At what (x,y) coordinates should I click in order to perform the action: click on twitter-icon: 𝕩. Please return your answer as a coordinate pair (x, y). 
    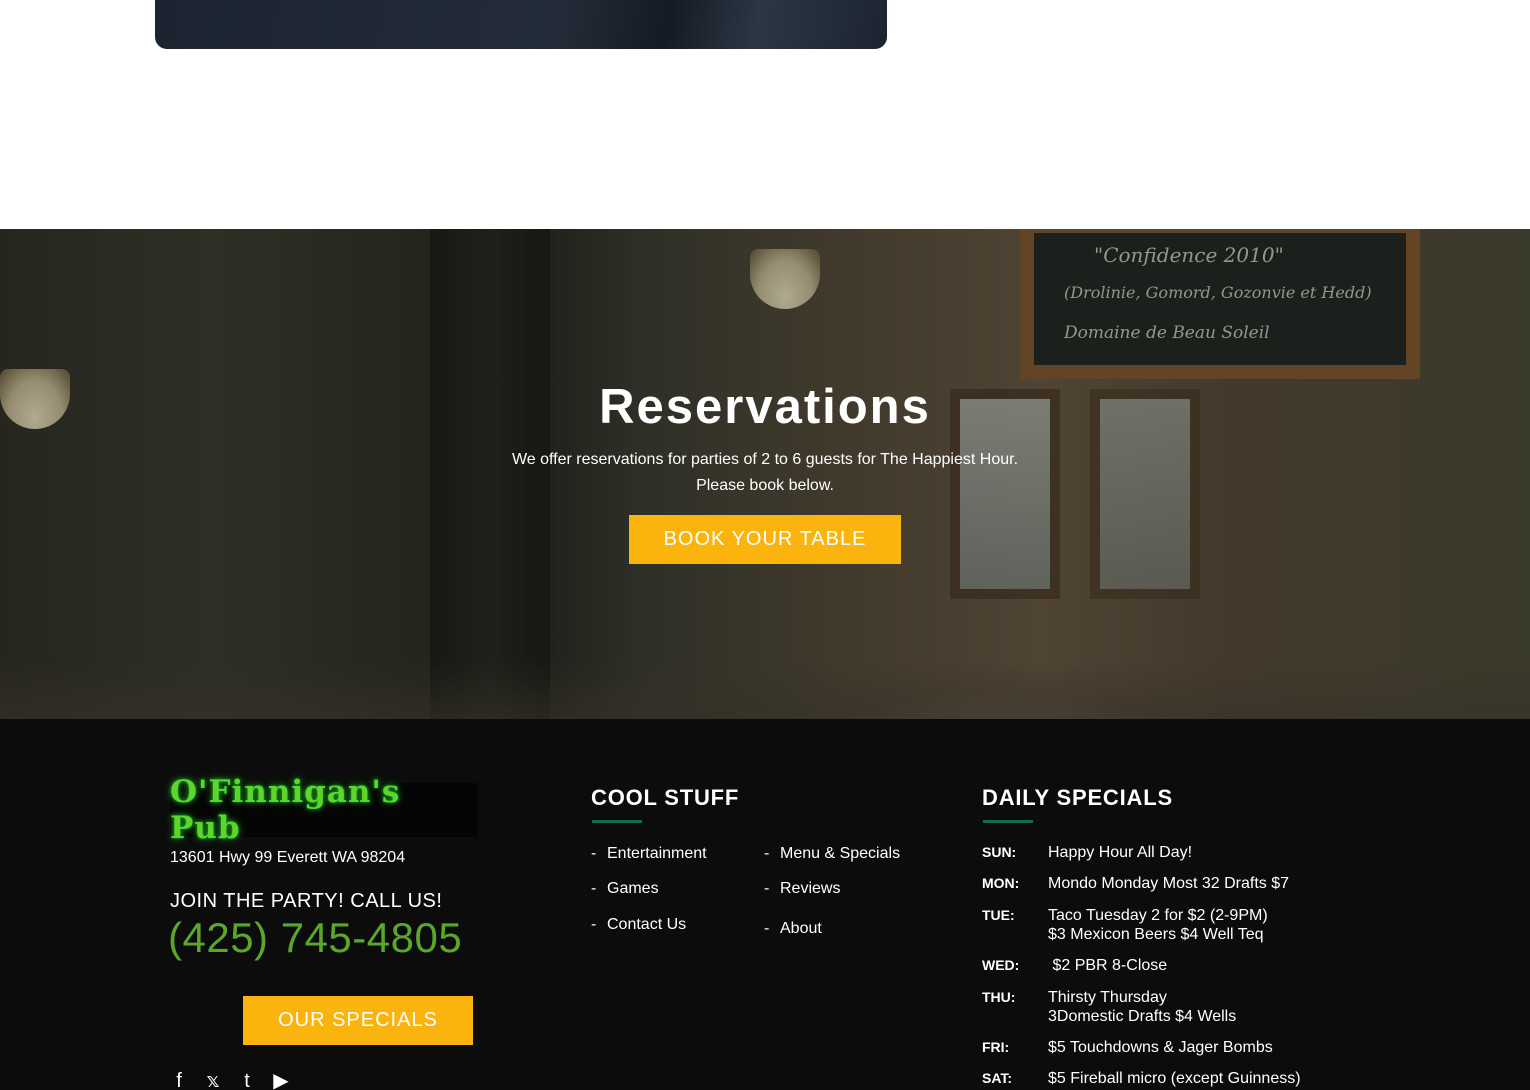
    Looking at the image, I should click on (213, 1080).